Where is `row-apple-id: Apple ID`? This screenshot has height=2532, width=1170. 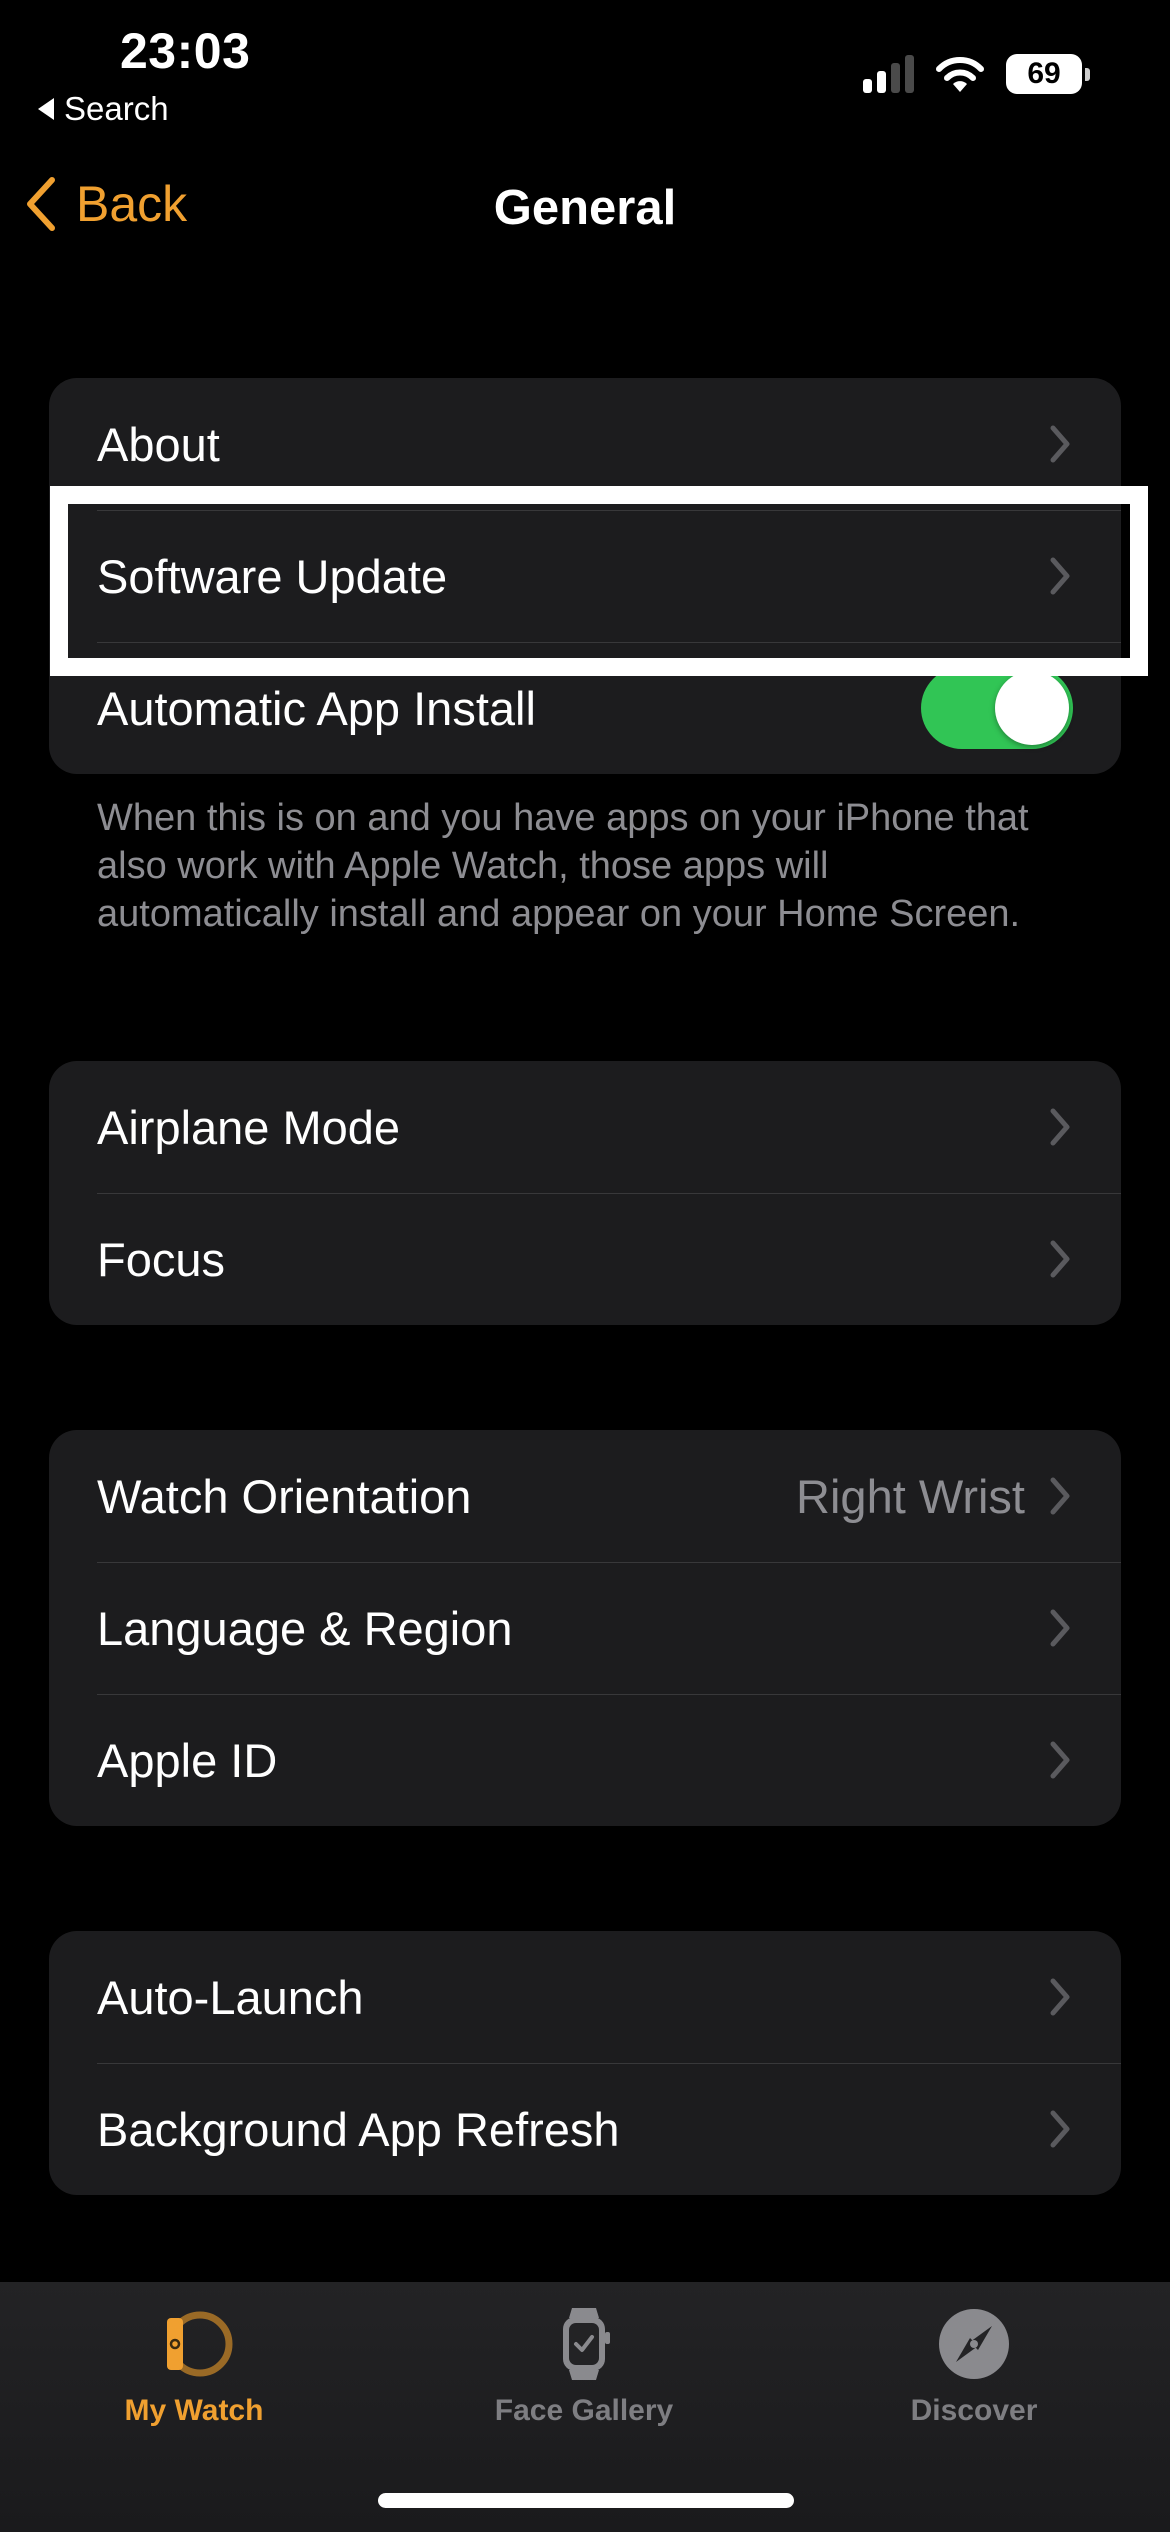 row-apple-id: Apple ID is located at coordinates (585, 1760).